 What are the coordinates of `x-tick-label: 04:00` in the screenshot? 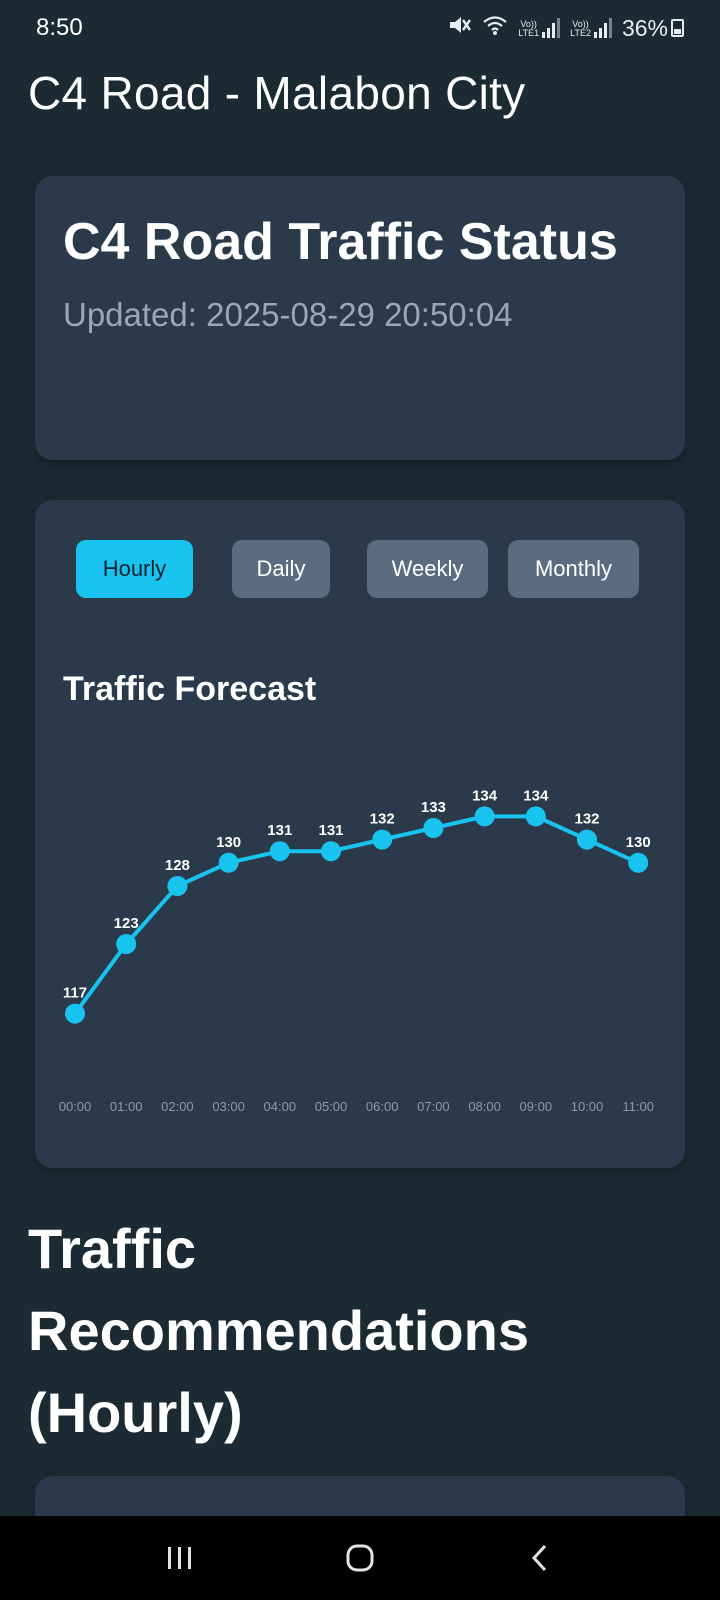 It's located at (280, 1106).